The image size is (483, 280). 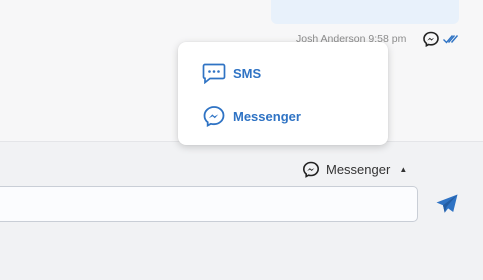 What do you see at coordinates (283, 73) in the screenshot?
I see `menu-item-sms: SMS` at bounding box center [283, 73].